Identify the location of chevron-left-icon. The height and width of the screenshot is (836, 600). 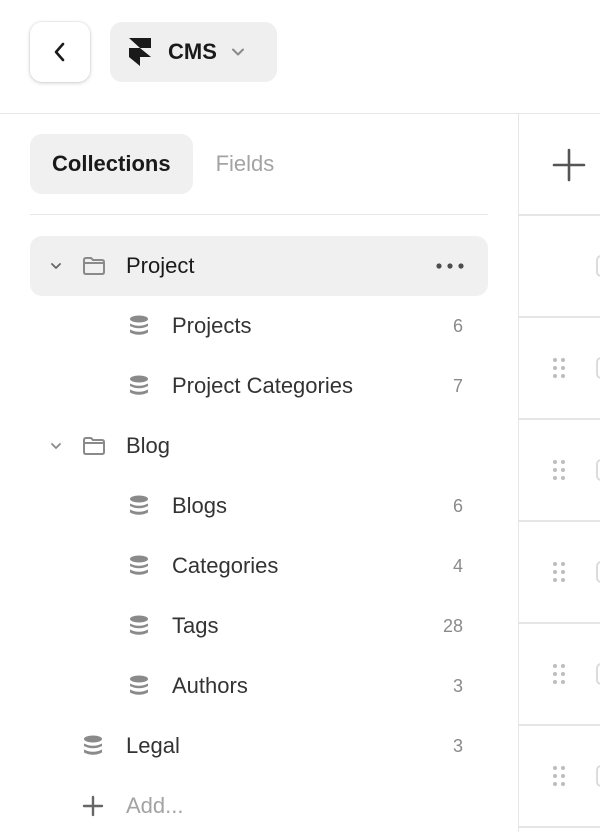
(60, 52).